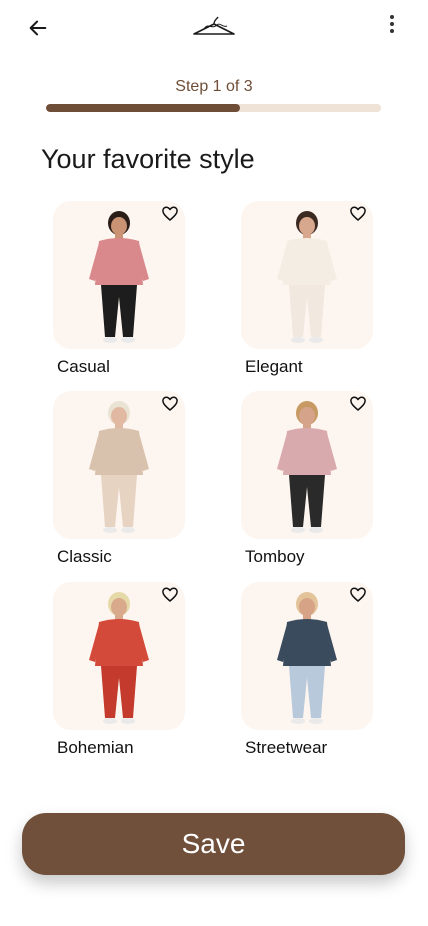 The height and width of the screenshot is (926, 428). I want to click on page-title: Your favorite style, so click(148, 159).